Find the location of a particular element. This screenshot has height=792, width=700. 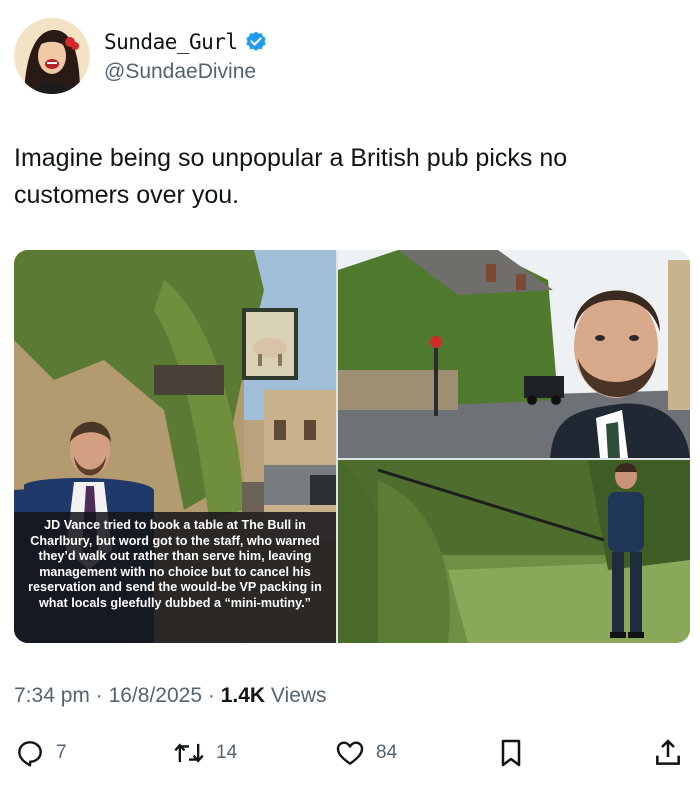

handle: @SundaeDivine is located at coordinates (186, 72).